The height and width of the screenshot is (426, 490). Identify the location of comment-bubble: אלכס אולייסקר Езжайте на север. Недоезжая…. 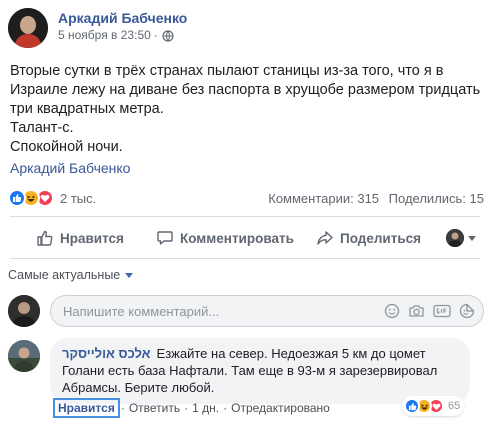
(260, 371).